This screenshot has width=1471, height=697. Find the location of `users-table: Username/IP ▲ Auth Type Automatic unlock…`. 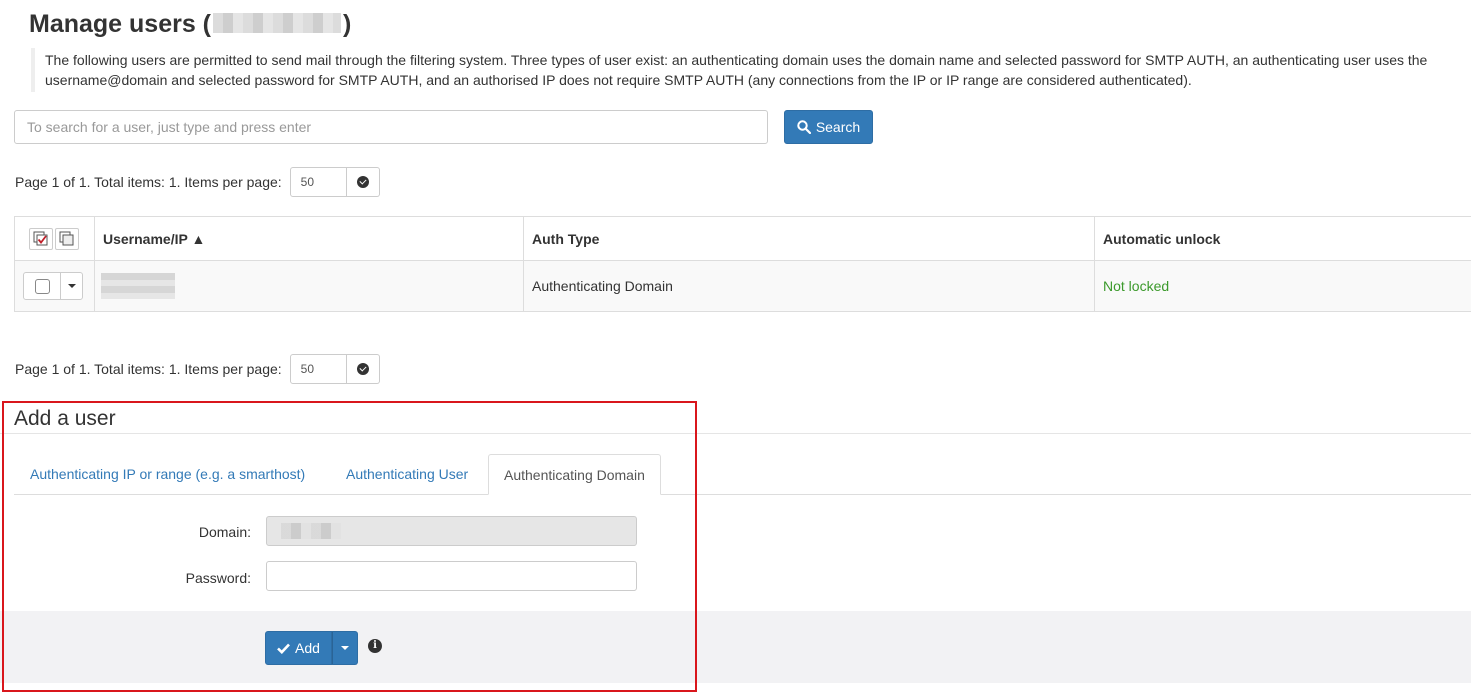

users-table: Username/IP ▲ Auth Type Automatic unlock… is located at coordinates (742, 264).